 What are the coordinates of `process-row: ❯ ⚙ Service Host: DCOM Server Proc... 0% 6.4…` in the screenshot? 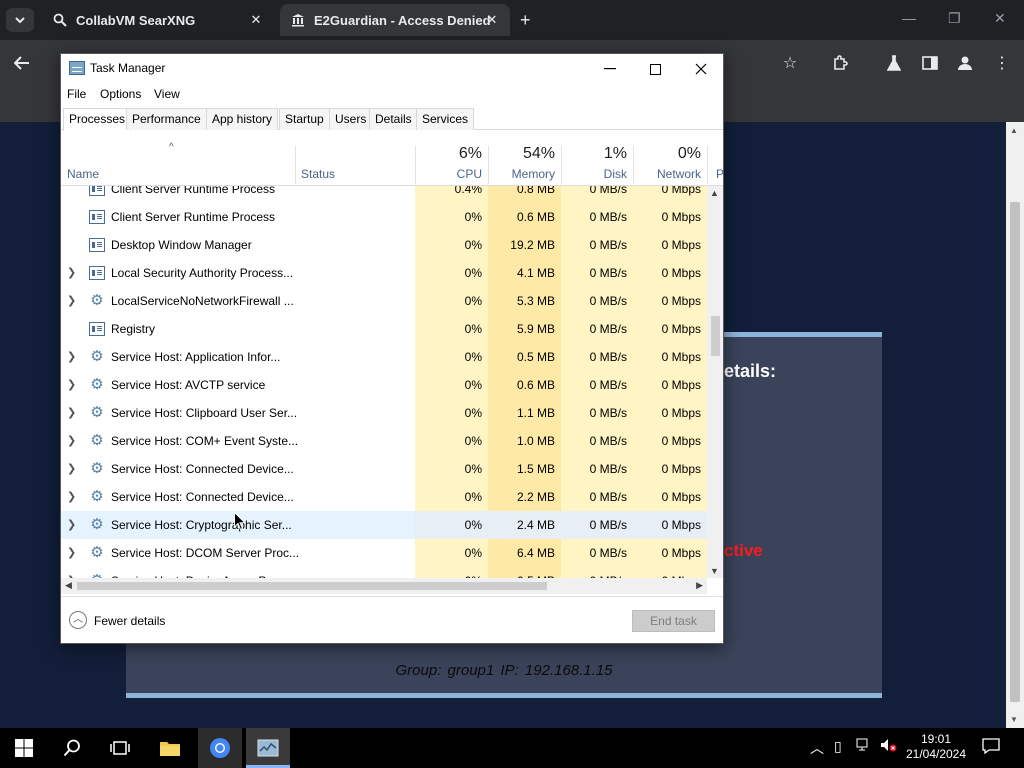 It's located at (384, 553).